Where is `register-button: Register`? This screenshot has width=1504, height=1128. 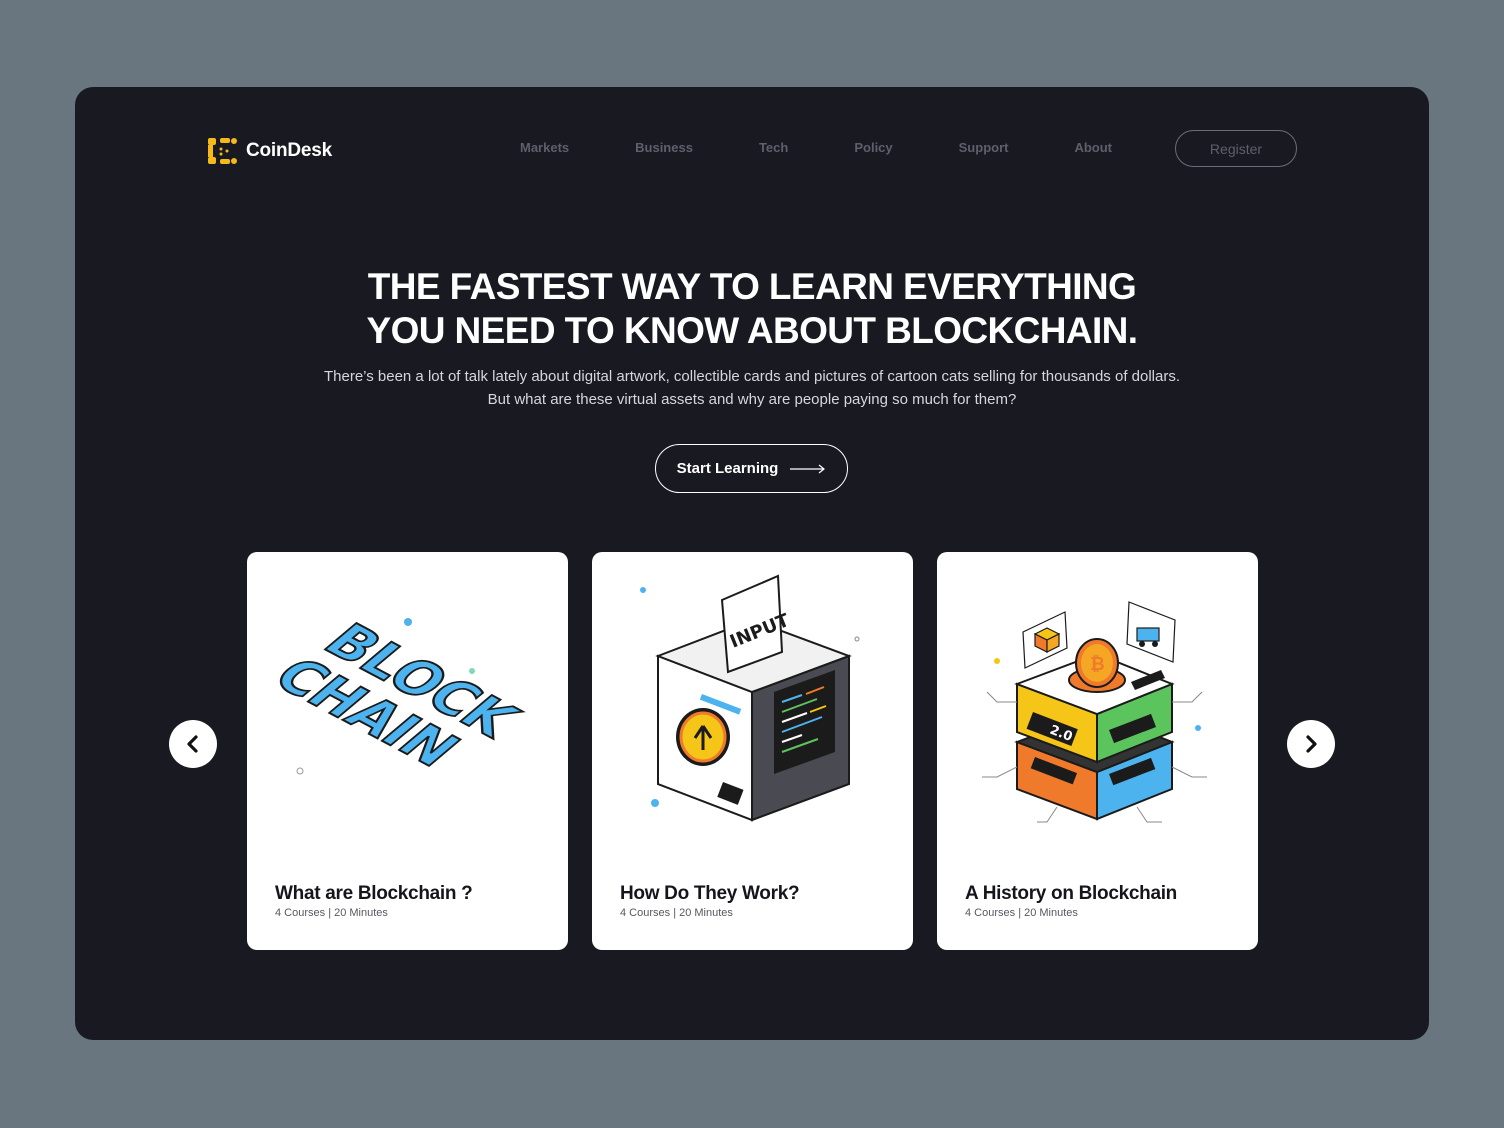
register-button: Register is located at coordinates (1236, 148).